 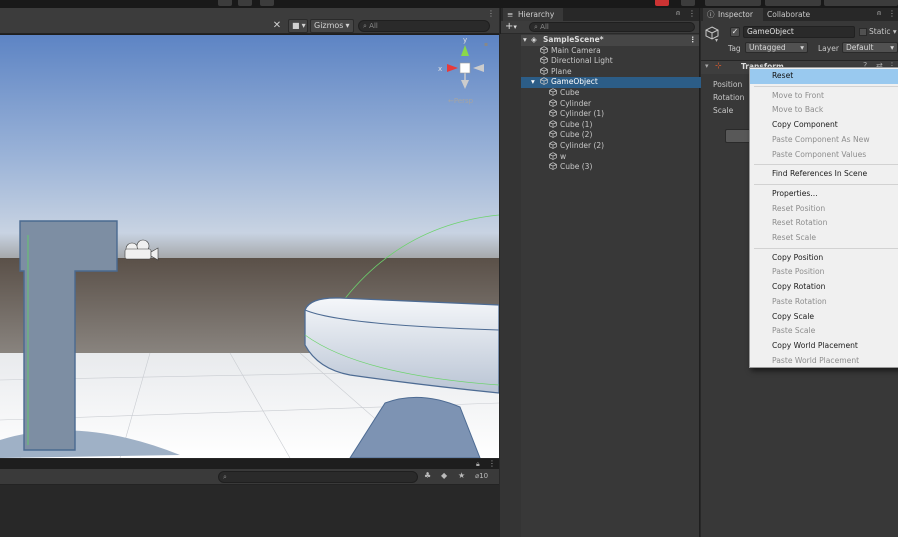 I want to click on hierarchy-item-selected: ▾ GameObject, so click(x=601, y=82).